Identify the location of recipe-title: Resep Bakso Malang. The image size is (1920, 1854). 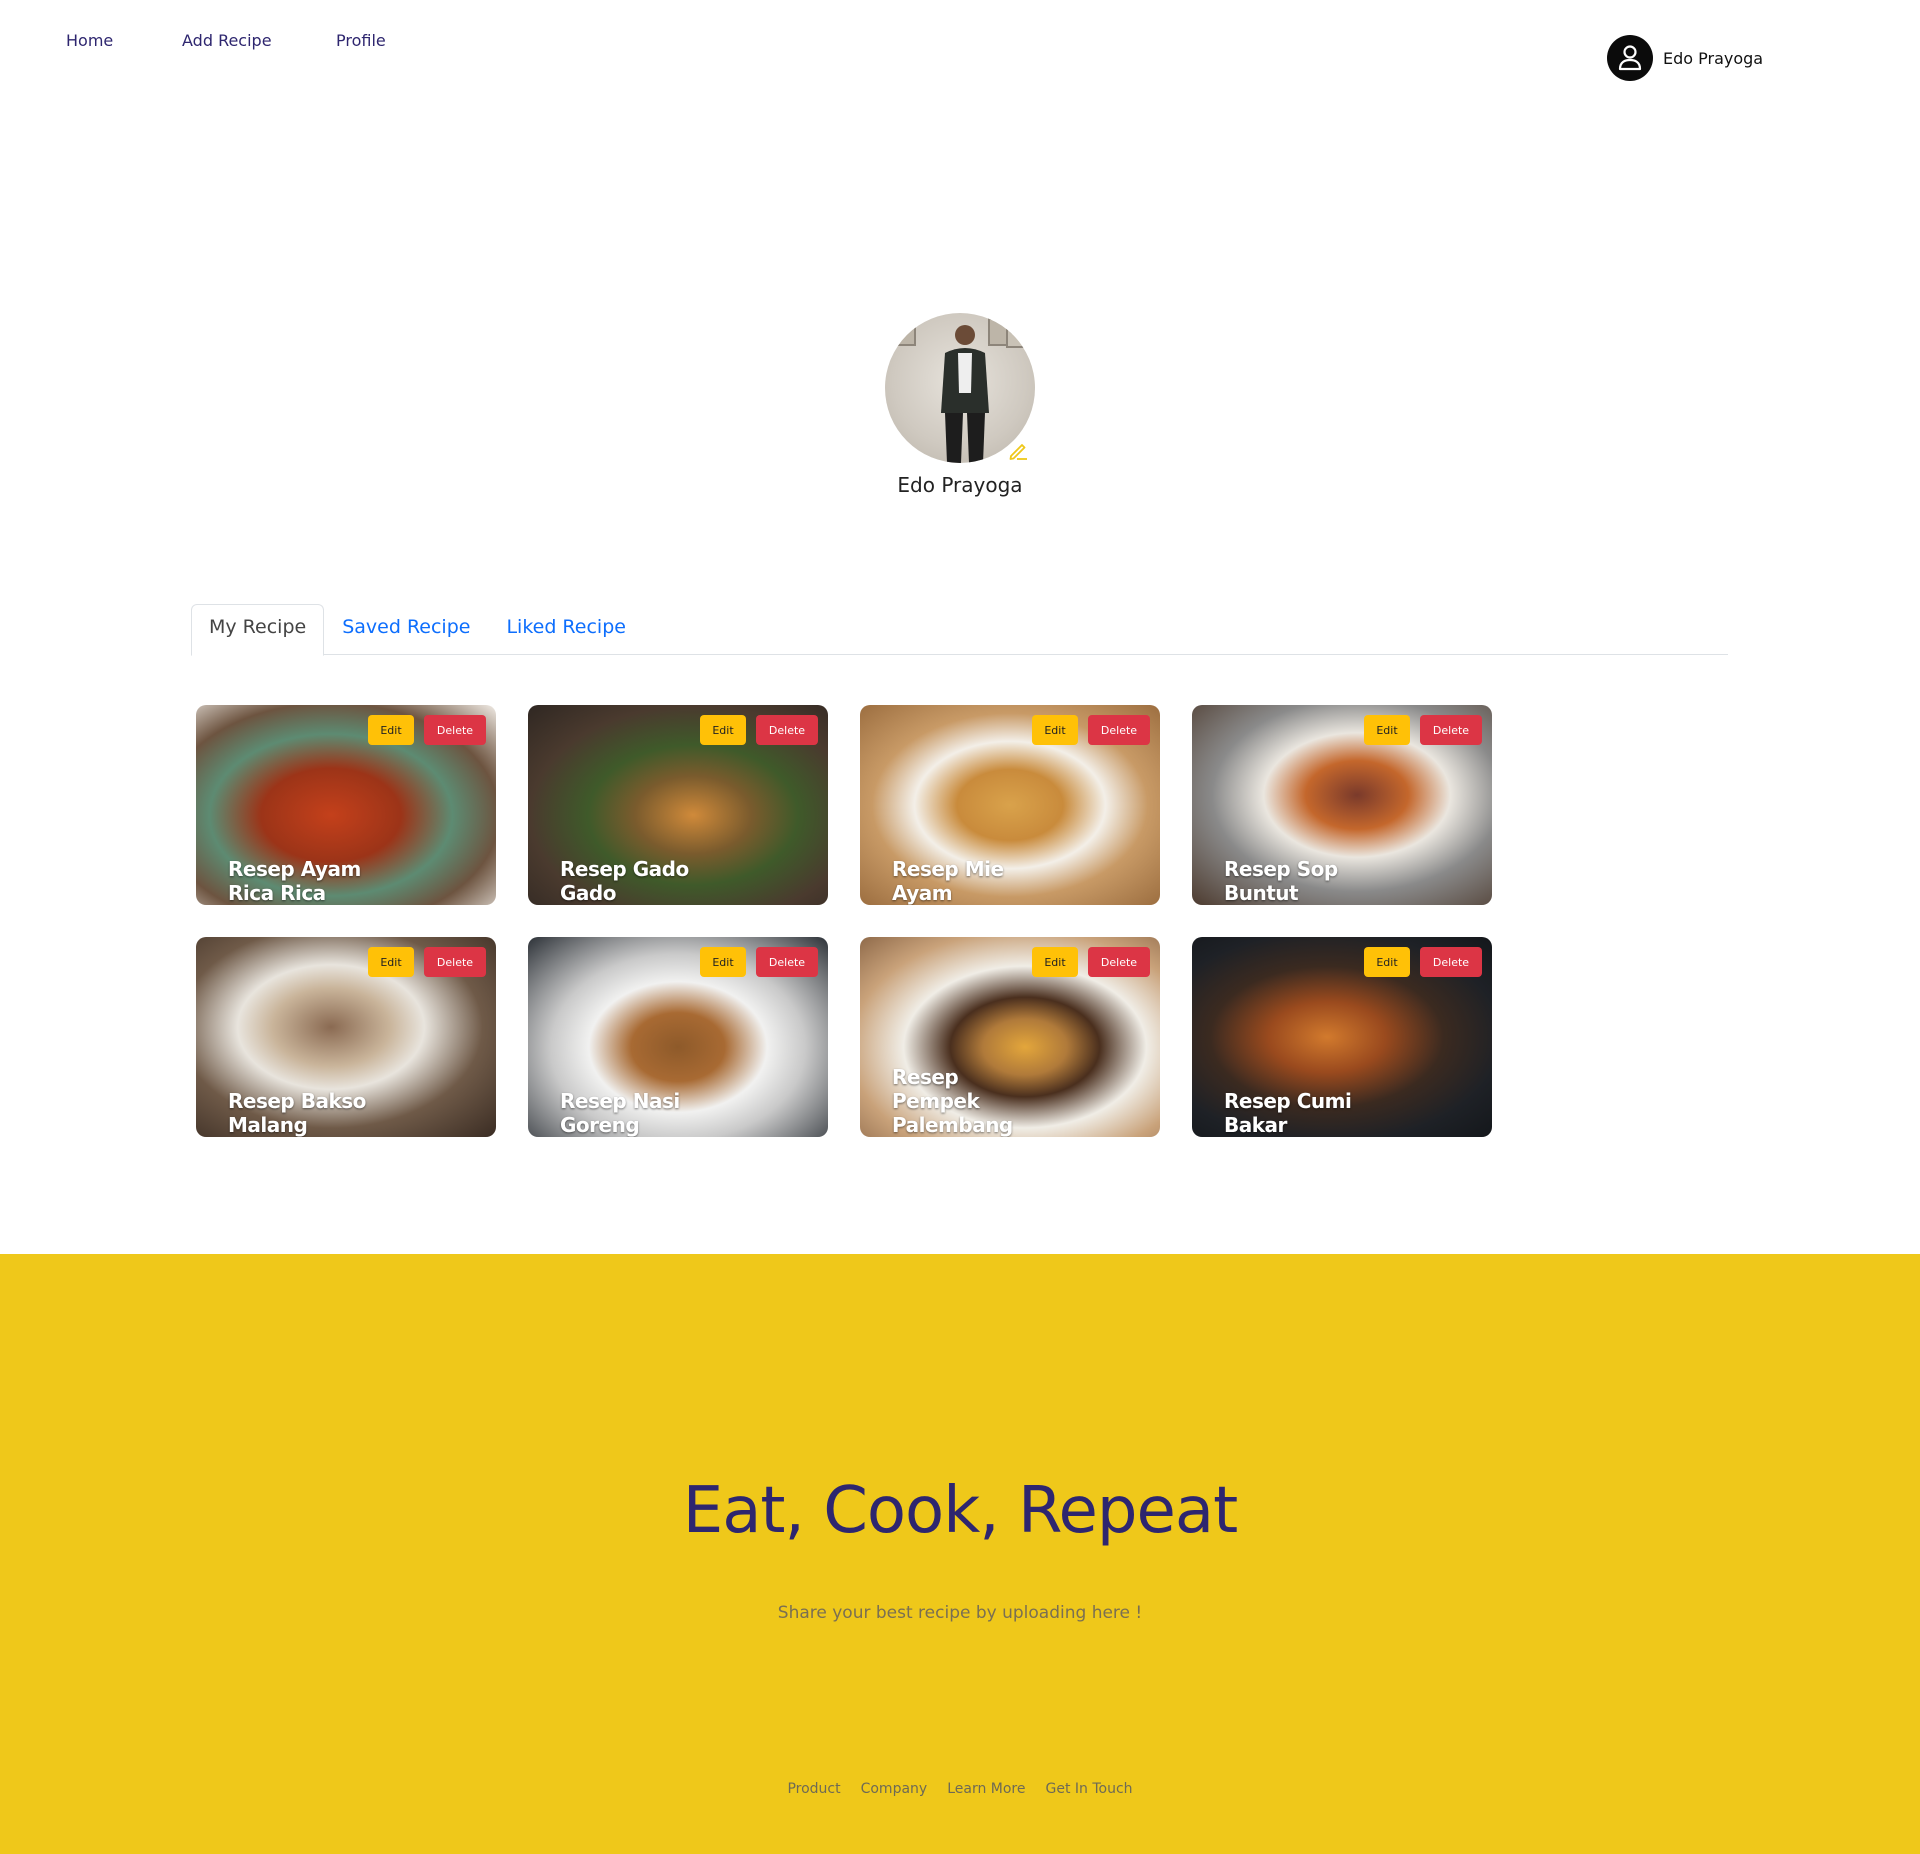
(297, 1113).